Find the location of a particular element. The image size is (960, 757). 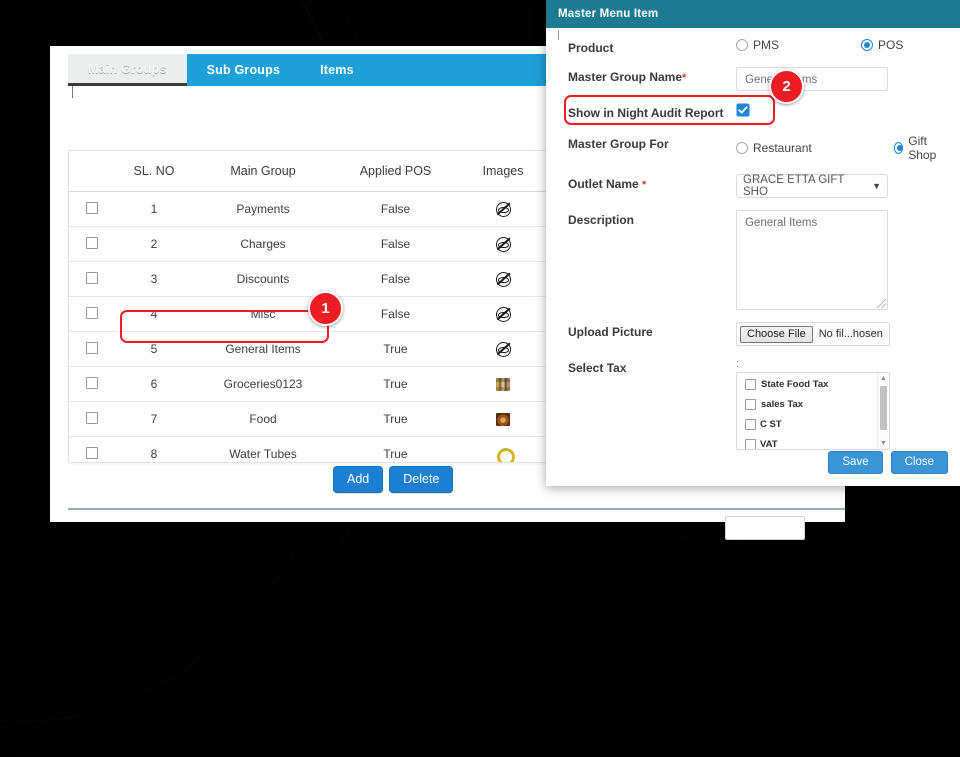

save-button: Save is located at coordinates (855, 462).